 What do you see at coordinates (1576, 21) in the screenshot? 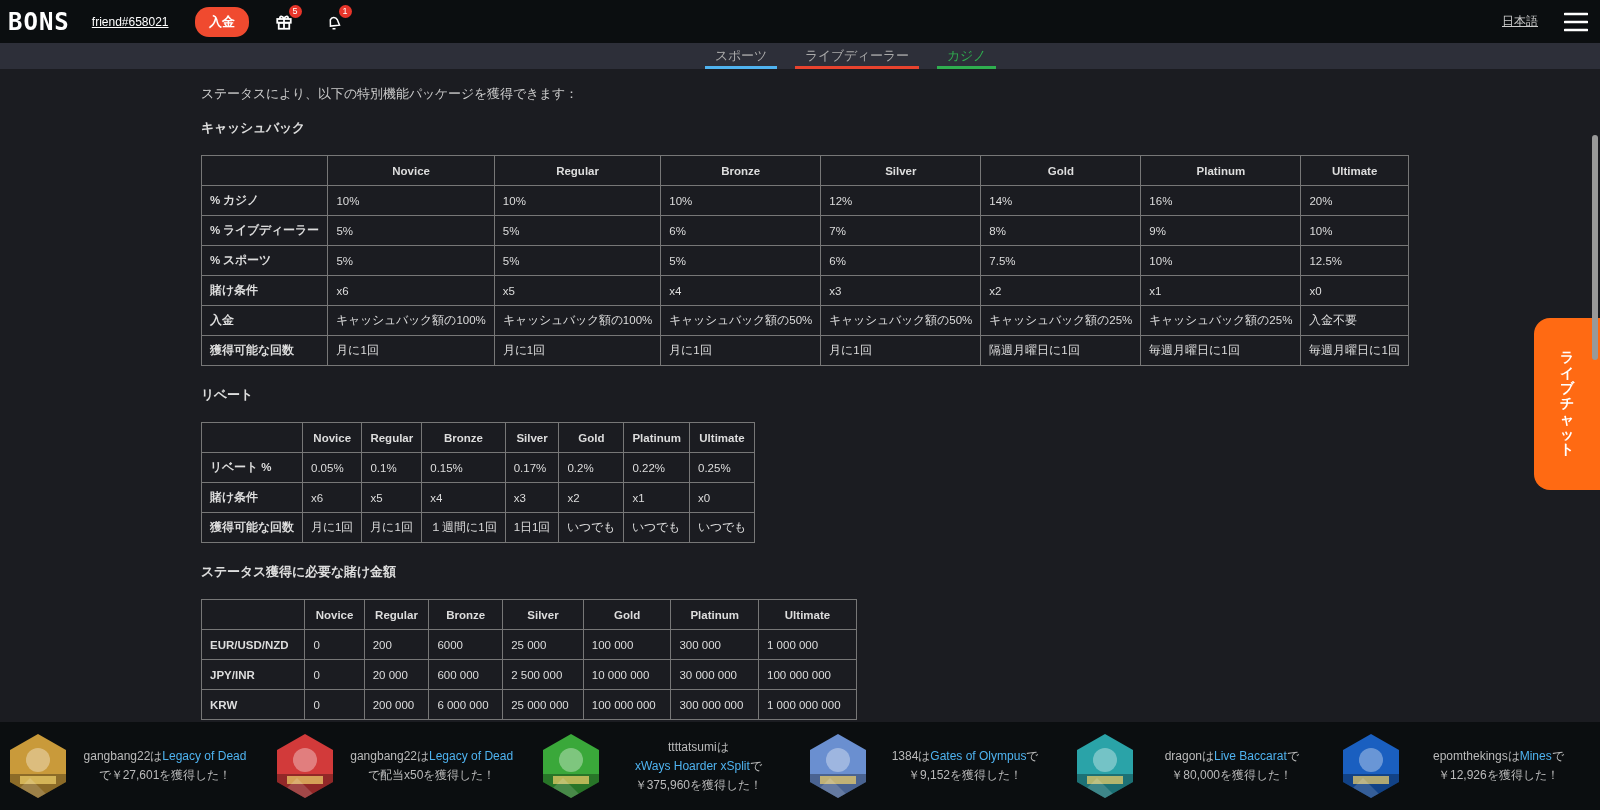
I see `menu-icon` at bounding box center [1576, 21].